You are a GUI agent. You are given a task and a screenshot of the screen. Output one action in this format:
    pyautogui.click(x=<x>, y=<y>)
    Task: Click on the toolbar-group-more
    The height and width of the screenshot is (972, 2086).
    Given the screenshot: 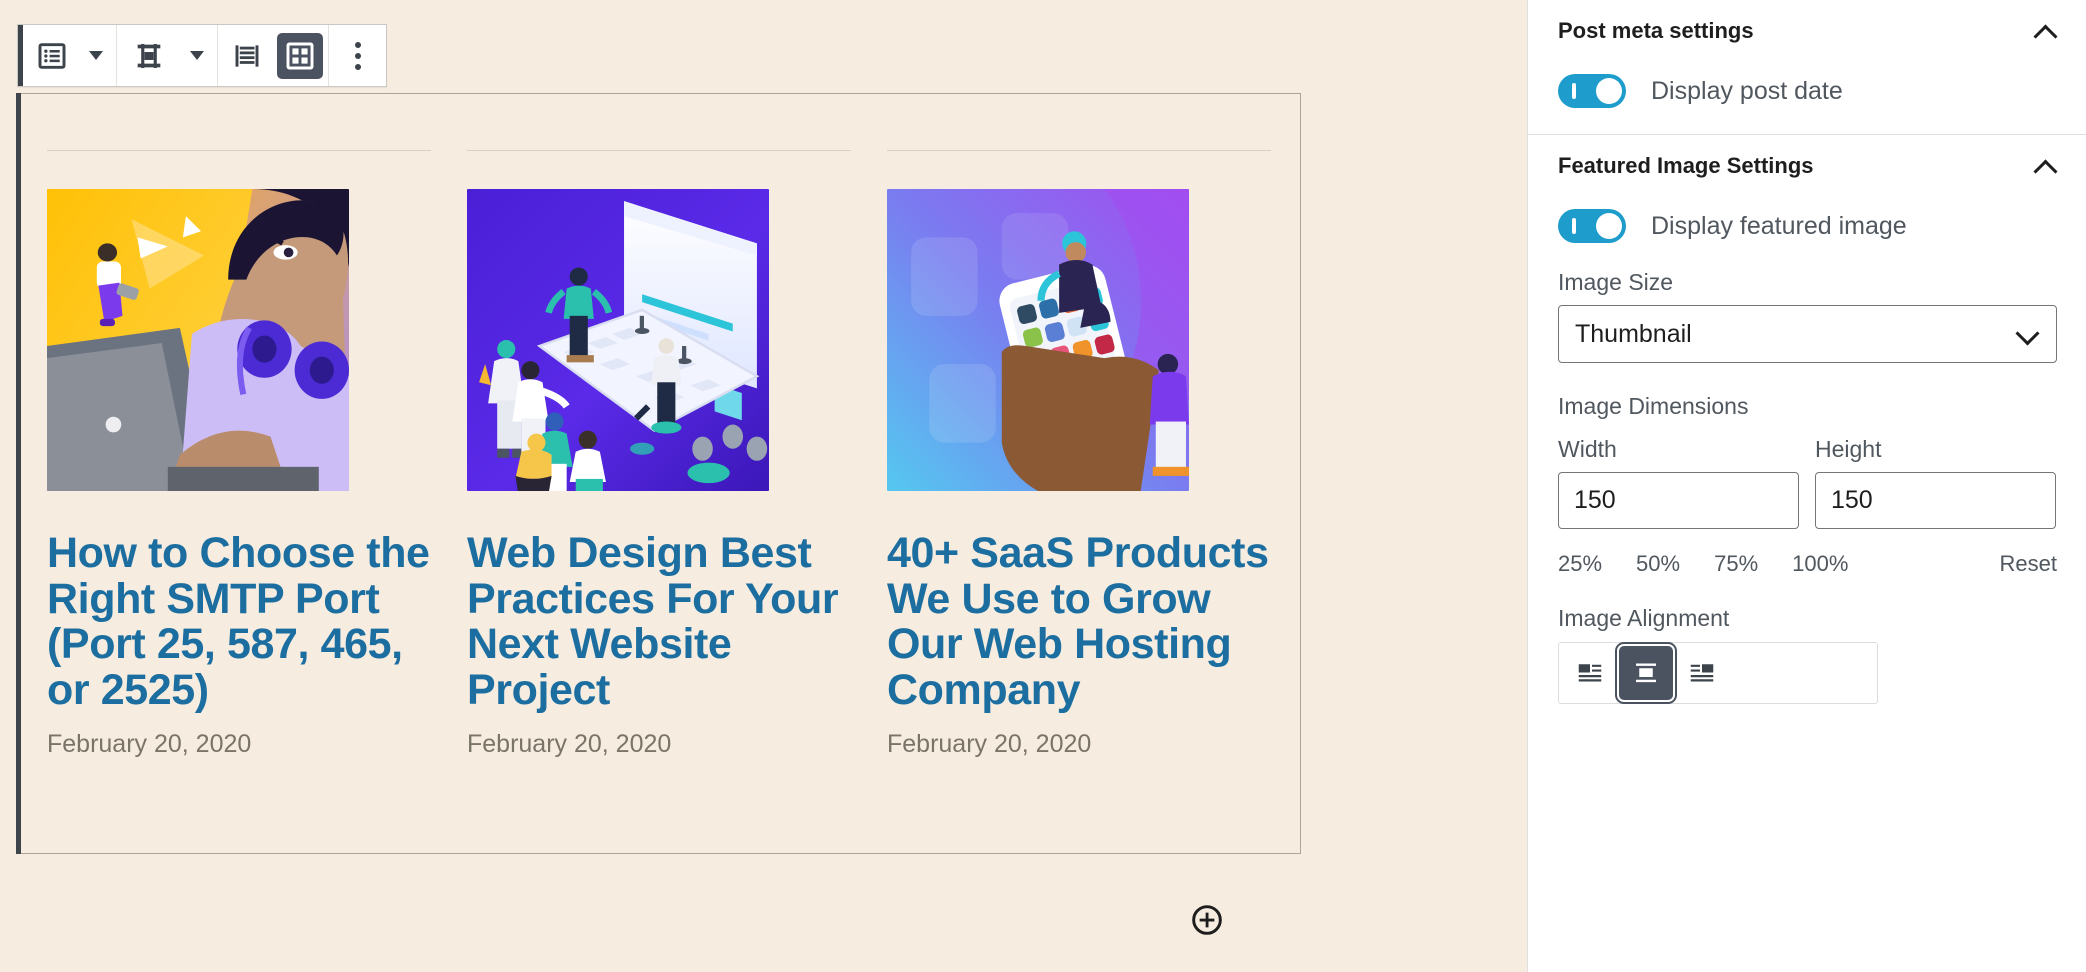 What is the action you would take?
    pyautogui.click(x=357, y=55)
    